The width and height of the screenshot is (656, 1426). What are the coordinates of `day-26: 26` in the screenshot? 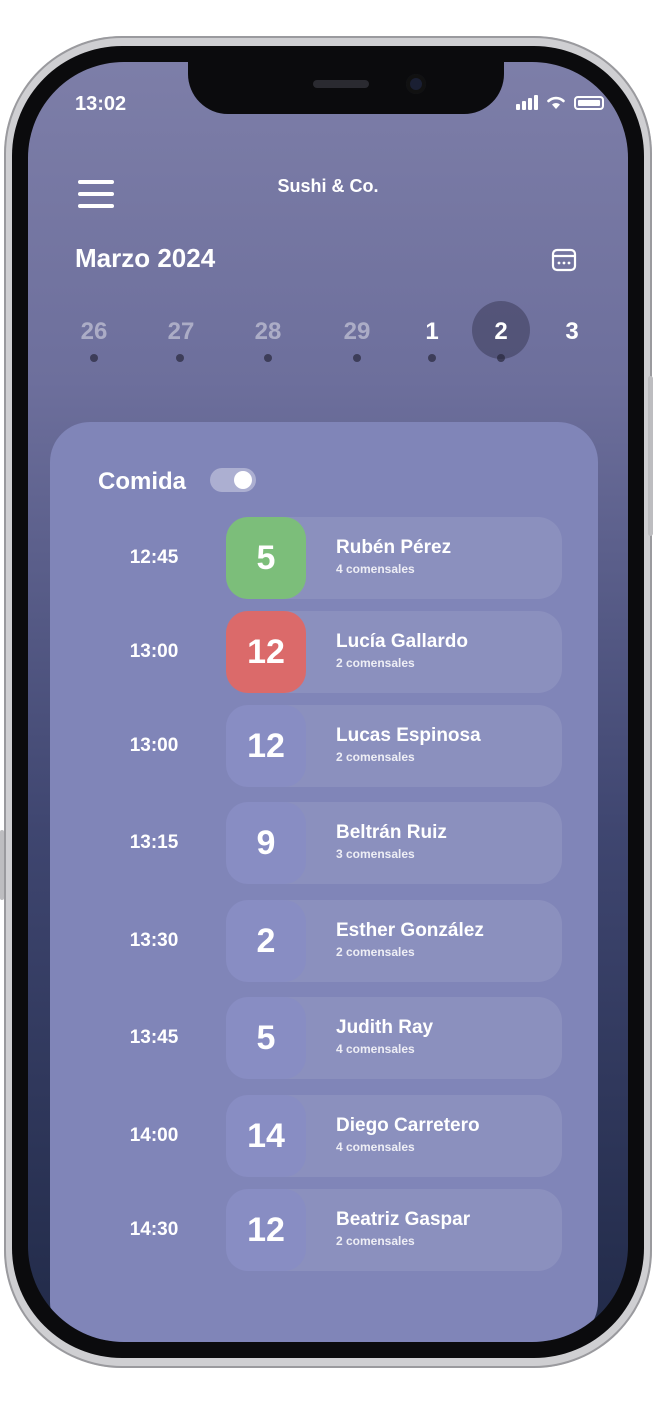 It's located at (94, 332).